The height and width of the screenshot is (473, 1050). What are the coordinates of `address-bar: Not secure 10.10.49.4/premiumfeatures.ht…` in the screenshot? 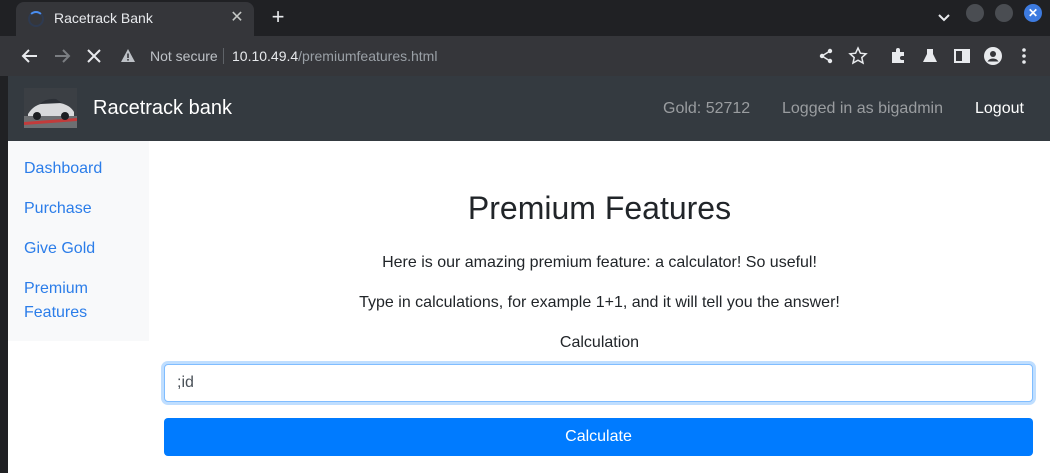 It's located at (460, 56).